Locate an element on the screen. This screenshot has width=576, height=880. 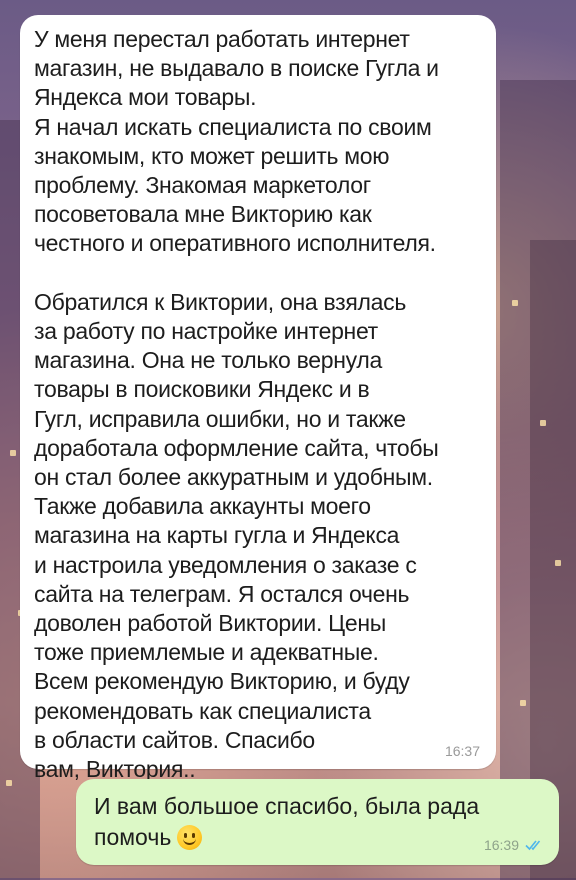
message-text: И вам большое спасибо, была рада помочь is located at coordinates (287, 821).